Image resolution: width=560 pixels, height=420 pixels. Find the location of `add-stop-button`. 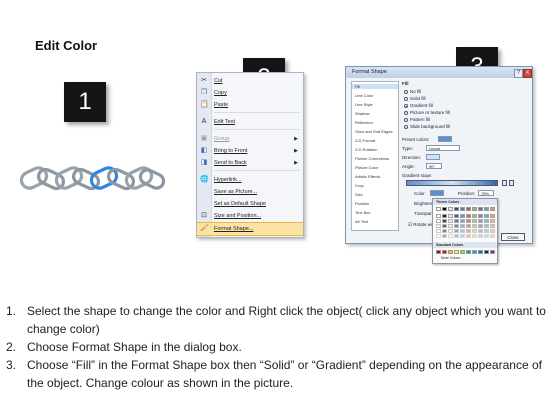

add-stop-button is located at coordinates (504, 183).